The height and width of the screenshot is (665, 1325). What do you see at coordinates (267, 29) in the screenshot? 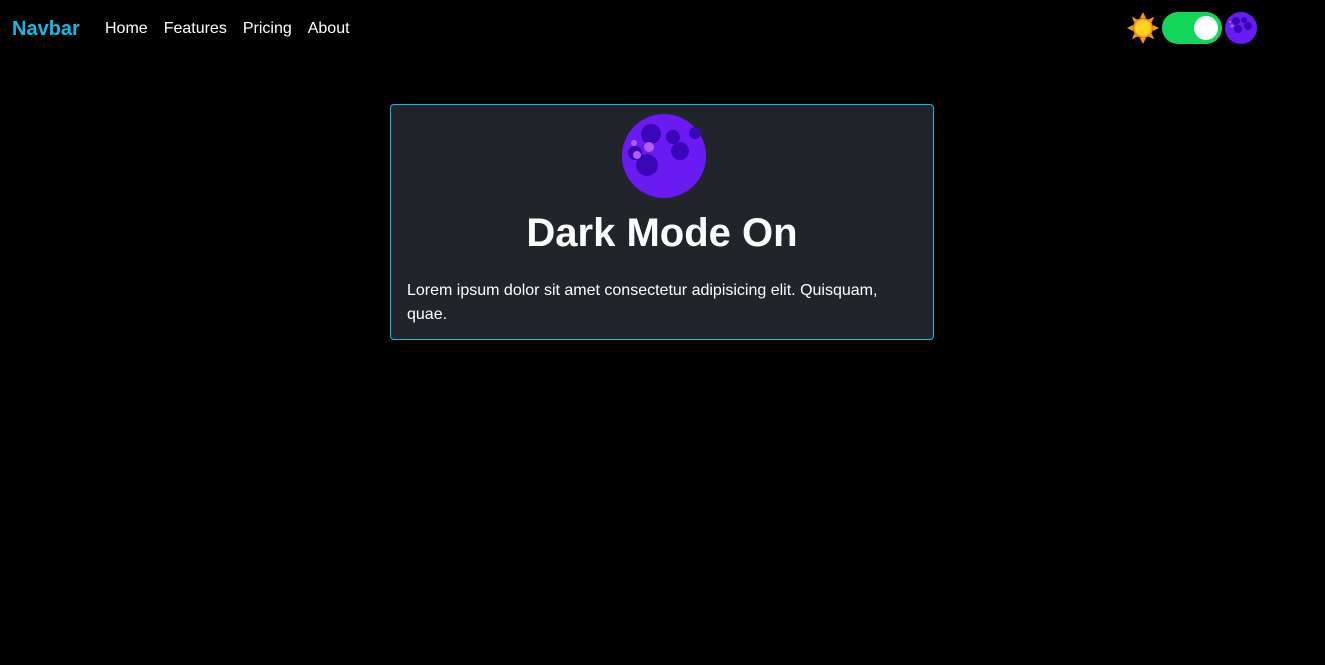
I see `nav-link-pricing: Pricing` at bounding box center [267, 29].